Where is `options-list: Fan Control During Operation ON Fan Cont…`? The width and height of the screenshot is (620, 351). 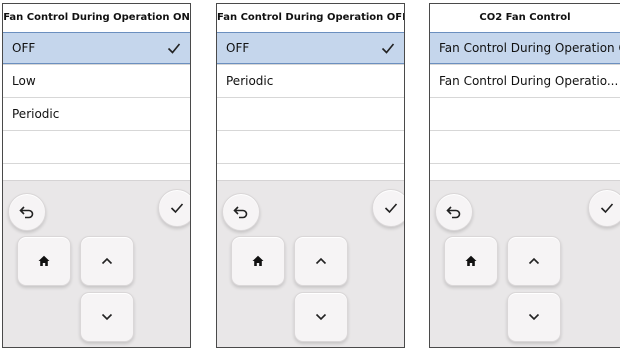 options-list: Fan Control During Operation ON Fan Cont… is located at coordinates (525, 114).